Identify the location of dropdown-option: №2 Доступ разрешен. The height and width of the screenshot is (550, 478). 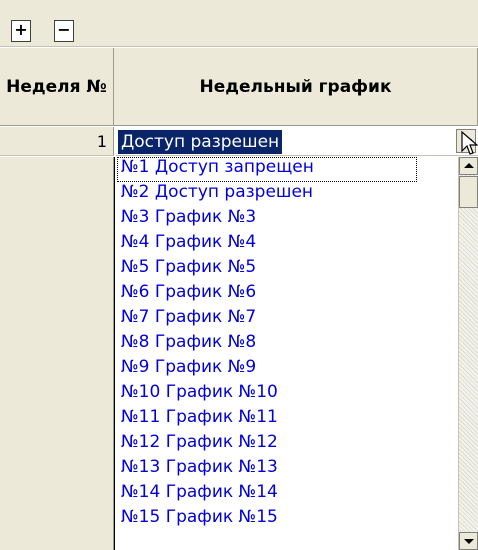
(286, 194).